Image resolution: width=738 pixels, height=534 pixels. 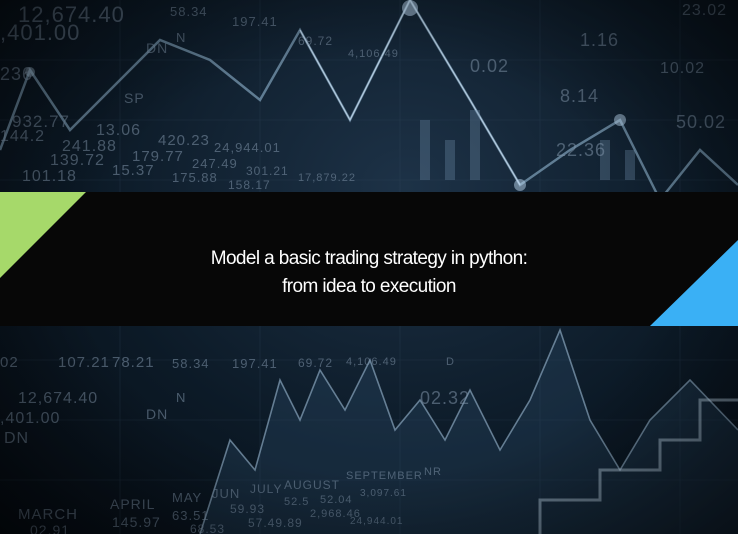 I want to click on ticker-text: 59.93, so click(x=248, y=509).